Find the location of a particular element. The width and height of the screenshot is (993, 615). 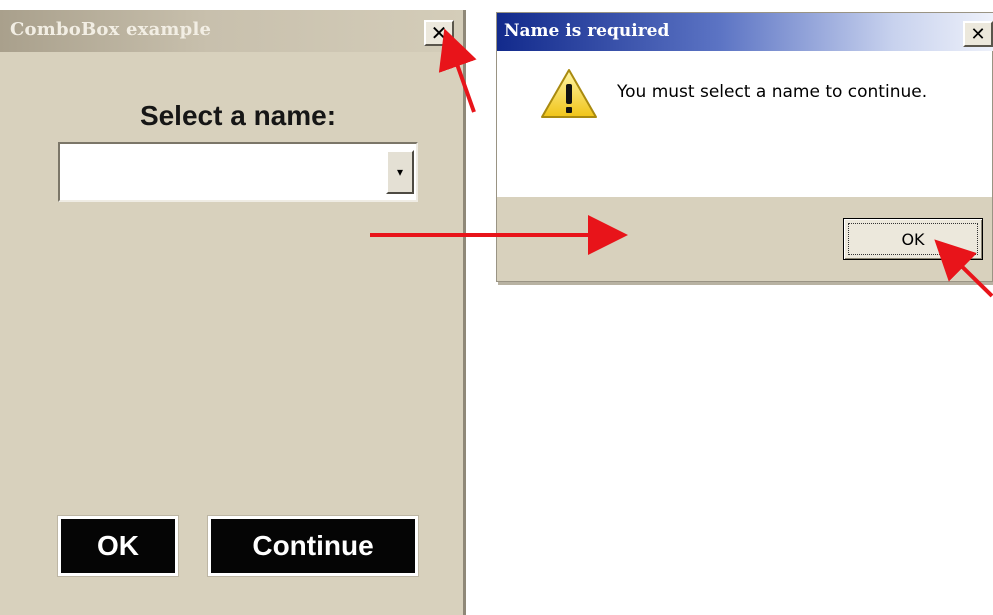

dialog-ok-label: OK is located at coordinates (913, 239).